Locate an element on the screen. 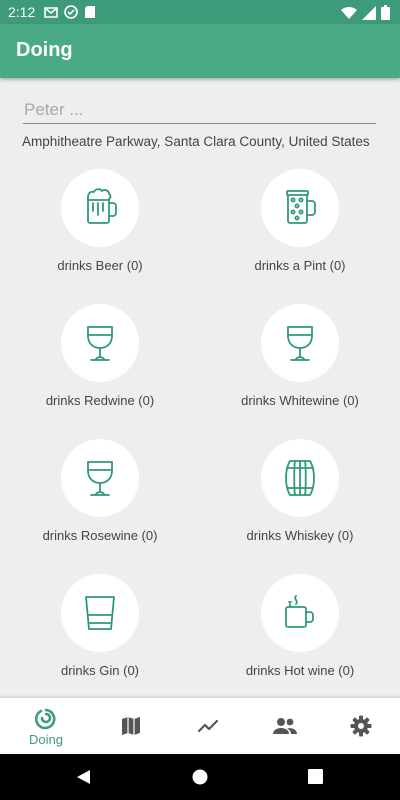  bottom-navigation: Doing is located at coordinates (200, 726).